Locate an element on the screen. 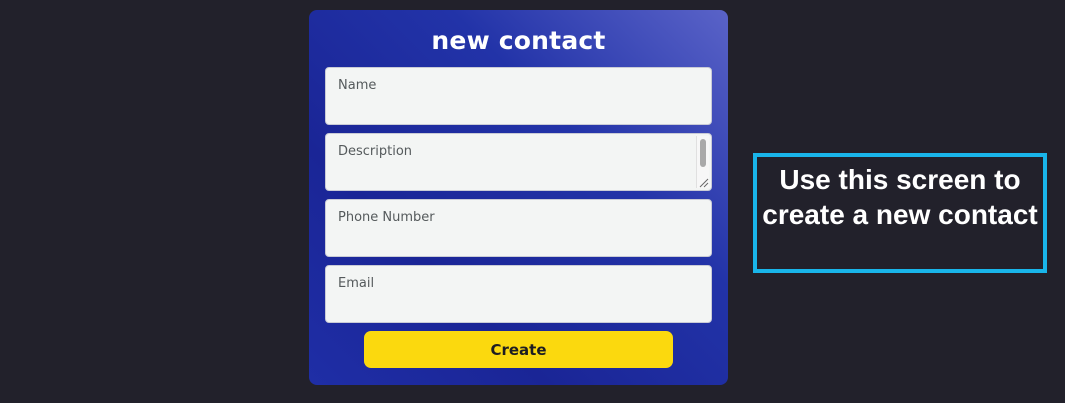 This screenshot has height=403, width=1065. description-placeholder: Description is located at coordinates (375, 151).